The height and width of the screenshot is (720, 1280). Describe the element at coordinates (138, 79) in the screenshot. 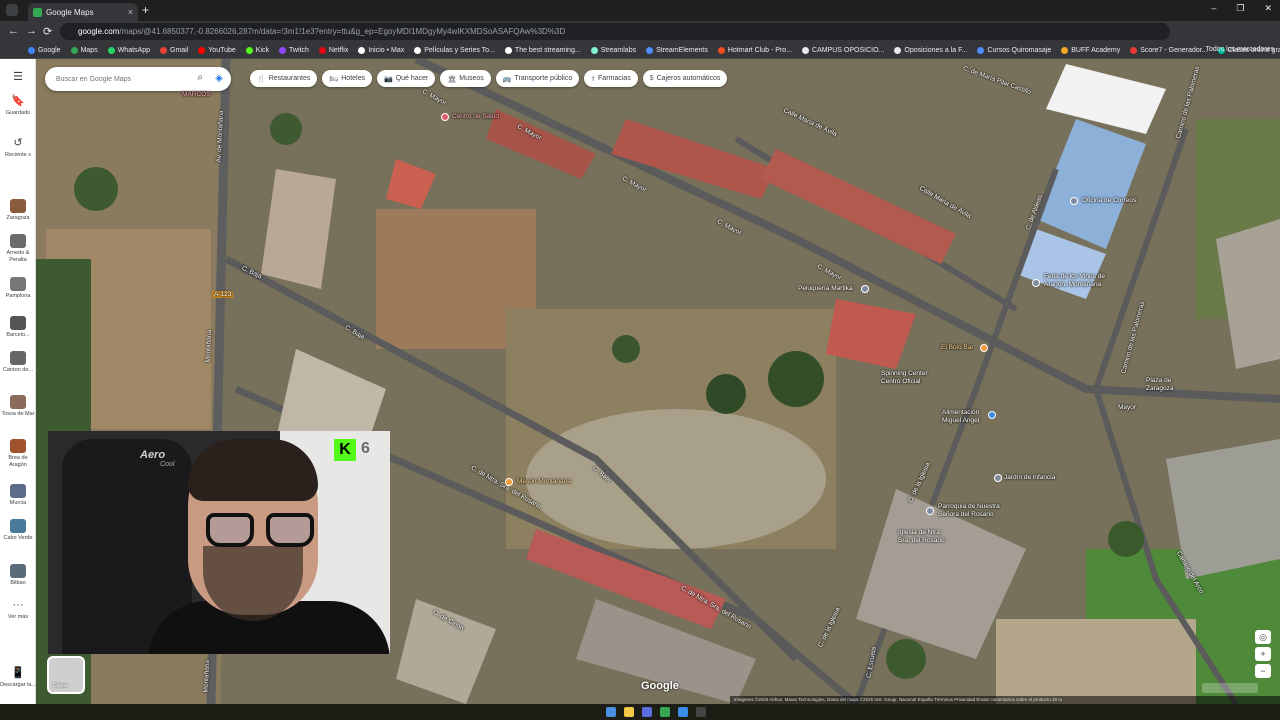

I see `search-box: Buscar en Google Maps ⌕ ◈` at that location.